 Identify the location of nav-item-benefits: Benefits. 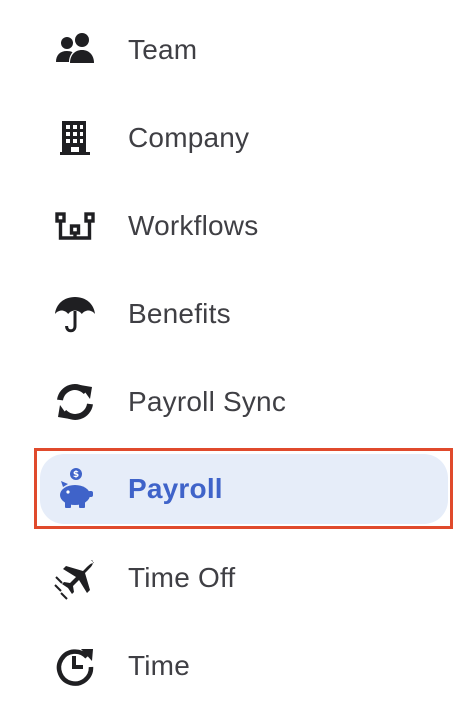
(244, 314).